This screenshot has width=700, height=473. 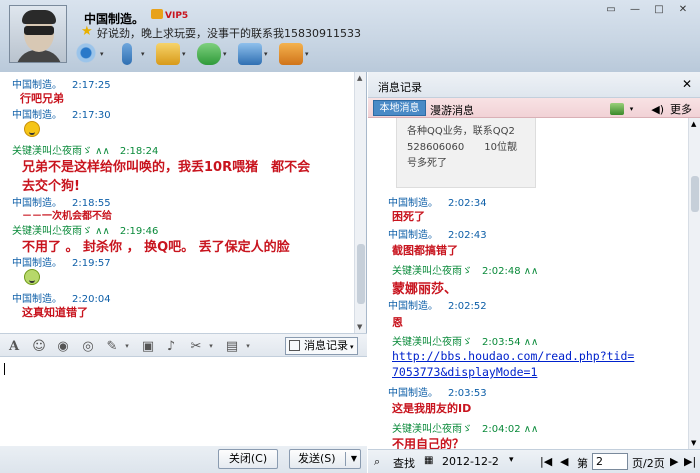 What do you see at coordinates (399, 108) in the screenshot?
I see `tab-local-messages: 本地消息` at bounding box center [399, 108].